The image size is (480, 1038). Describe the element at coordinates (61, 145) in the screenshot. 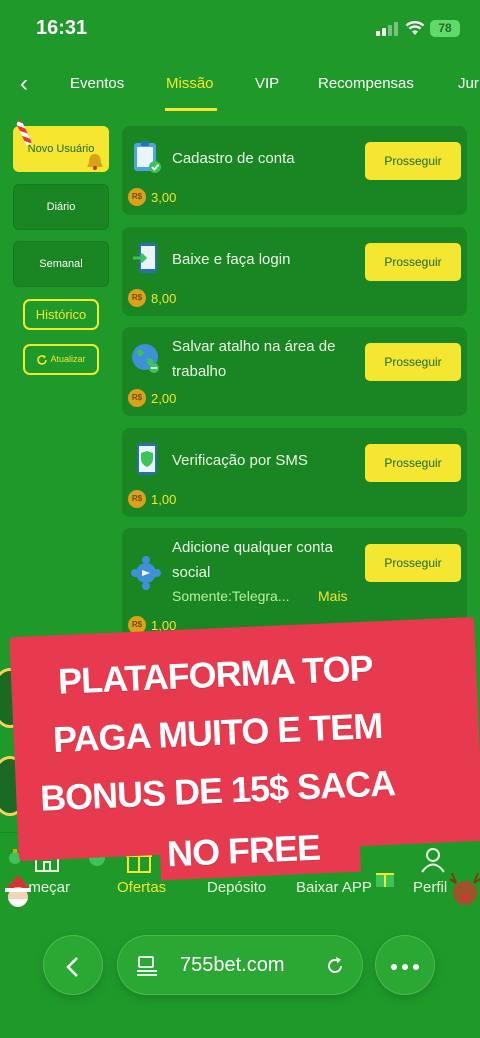

I see `sidebar-item-novo-usuario: Novo Usuário` at that location.